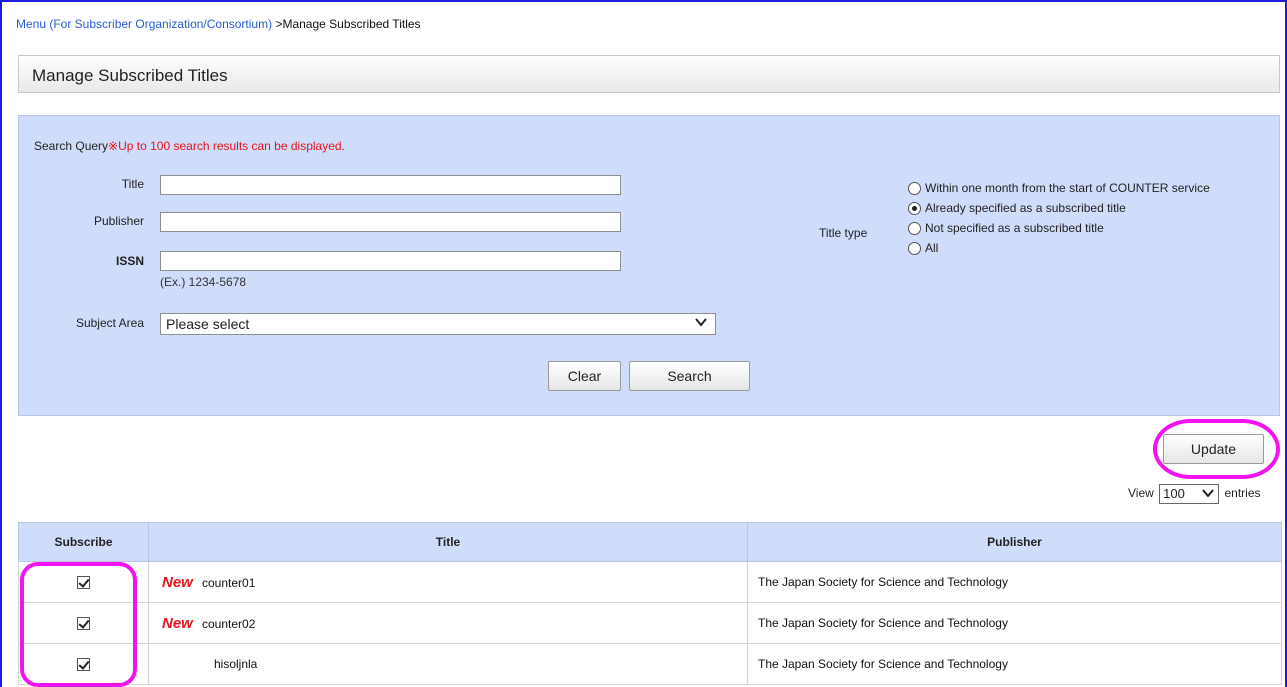 This screenshot has height=687, width=1287. What do you see at coordinates (689, 376) in the screenshot?
I see `search-button: Search` at bounding box center [689, 376].